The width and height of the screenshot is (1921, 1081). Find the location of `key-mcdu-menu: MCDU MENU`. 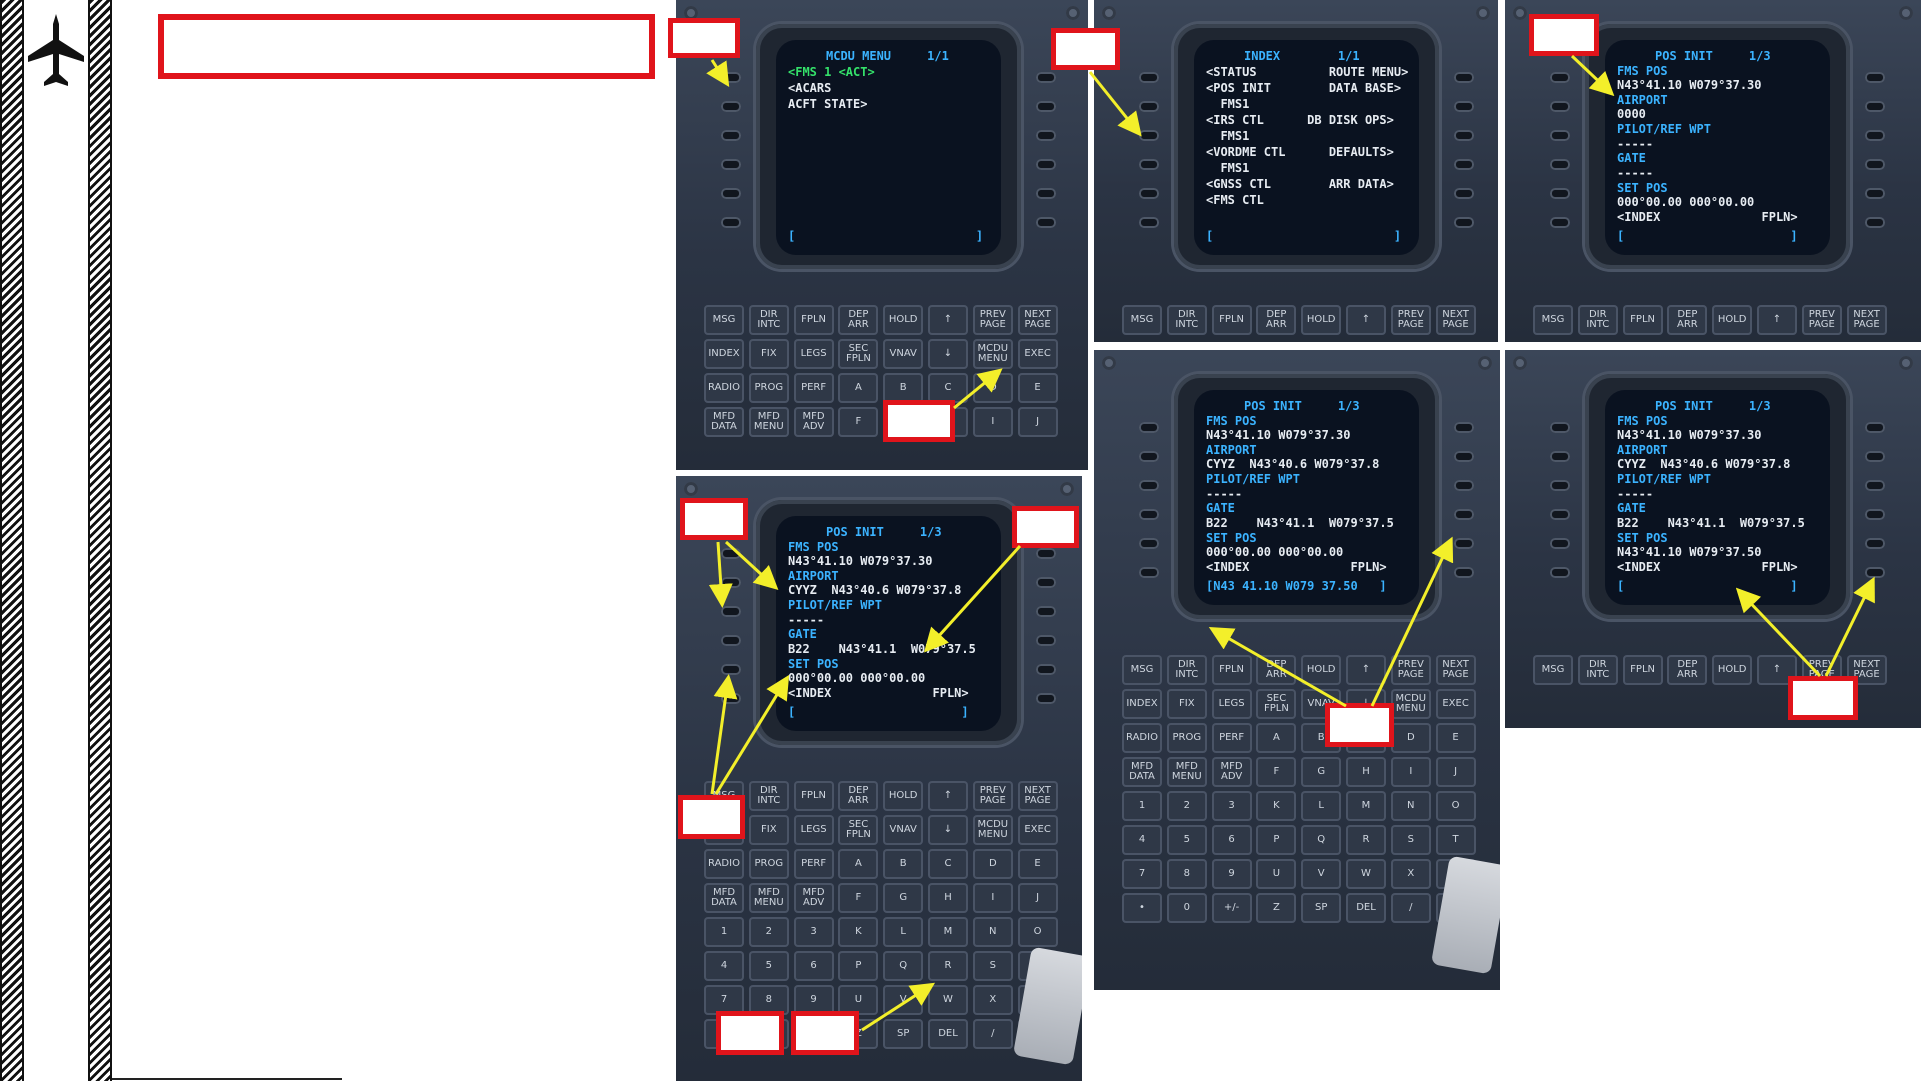

key-mcdu-menu: MCDU MENU is located at coordinates (992, 830).